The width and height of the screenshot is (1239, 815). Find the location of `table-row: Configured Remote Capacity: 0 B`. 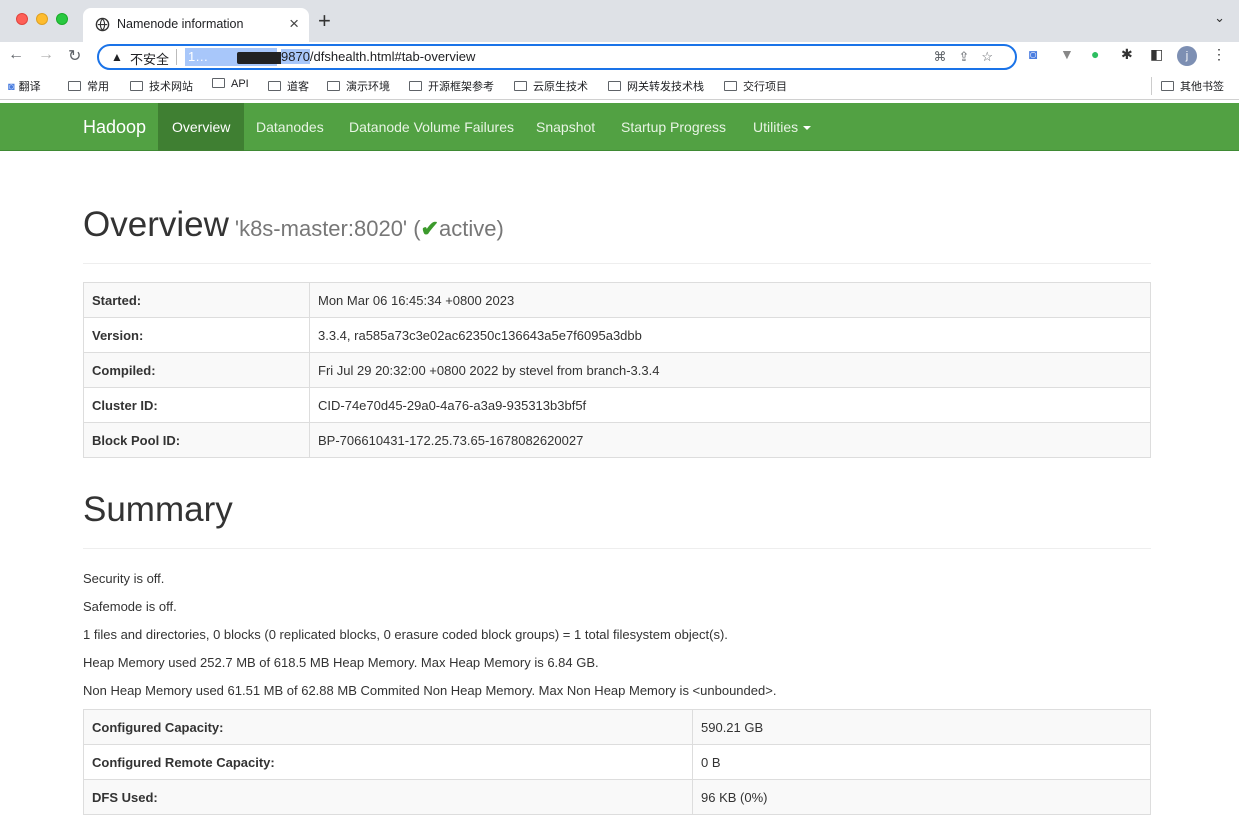

table-row: Configured Remote Capacity: 0 B is located at coordinates (617, 762).